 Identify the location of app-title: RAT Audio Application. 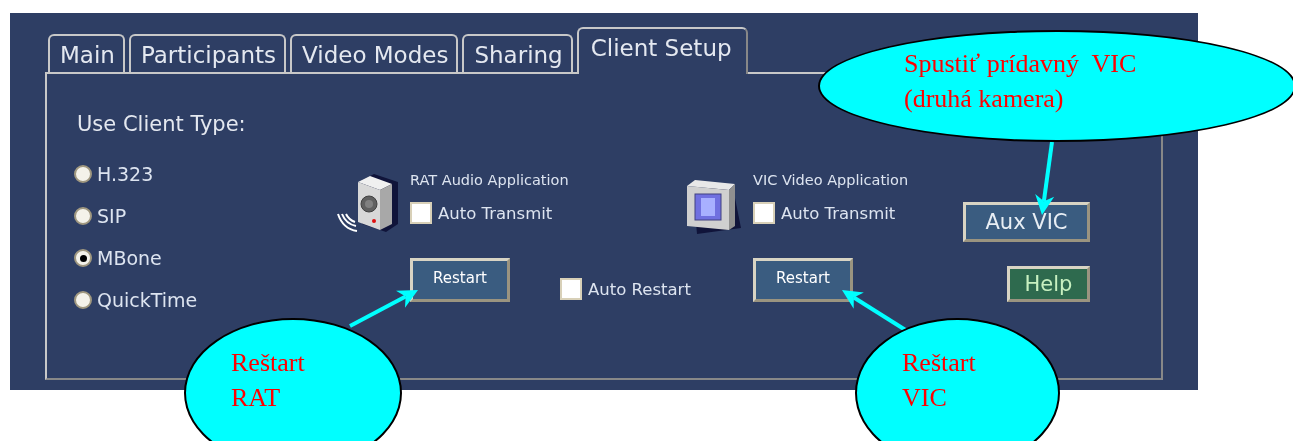
(489, 180).